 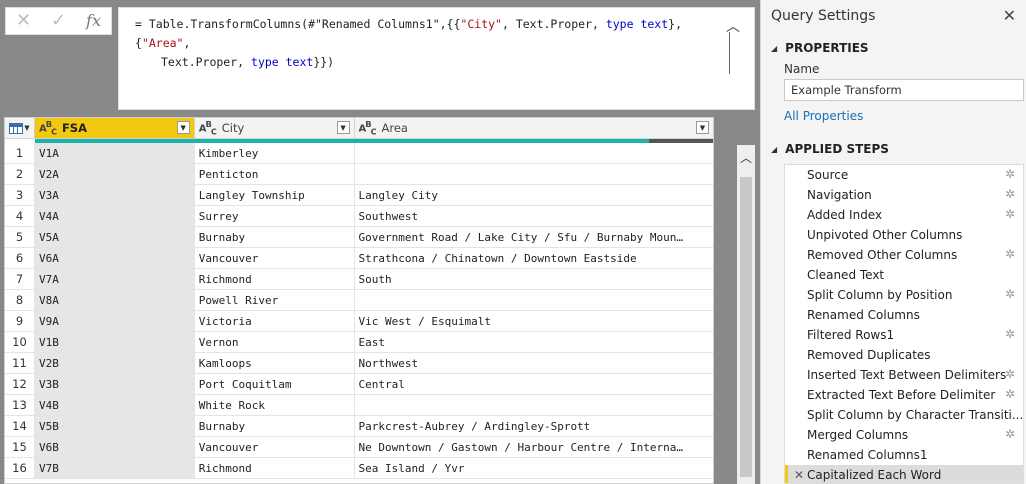 What do you see at coordinates (534, 405) in the screenshot?
I see `cell-area` at bounding box center [534, 405].